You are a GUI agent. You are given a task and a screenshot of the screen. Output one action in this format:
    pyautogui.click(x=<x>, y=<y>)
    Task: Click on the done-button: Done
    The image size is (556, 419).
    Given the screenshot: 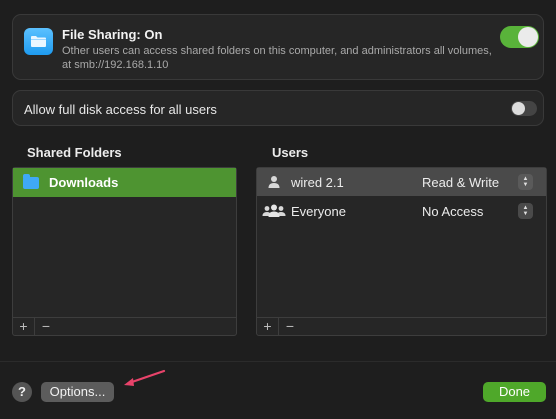 What is the action you would take?
    pyautogui.click(x=514, y=392)
    